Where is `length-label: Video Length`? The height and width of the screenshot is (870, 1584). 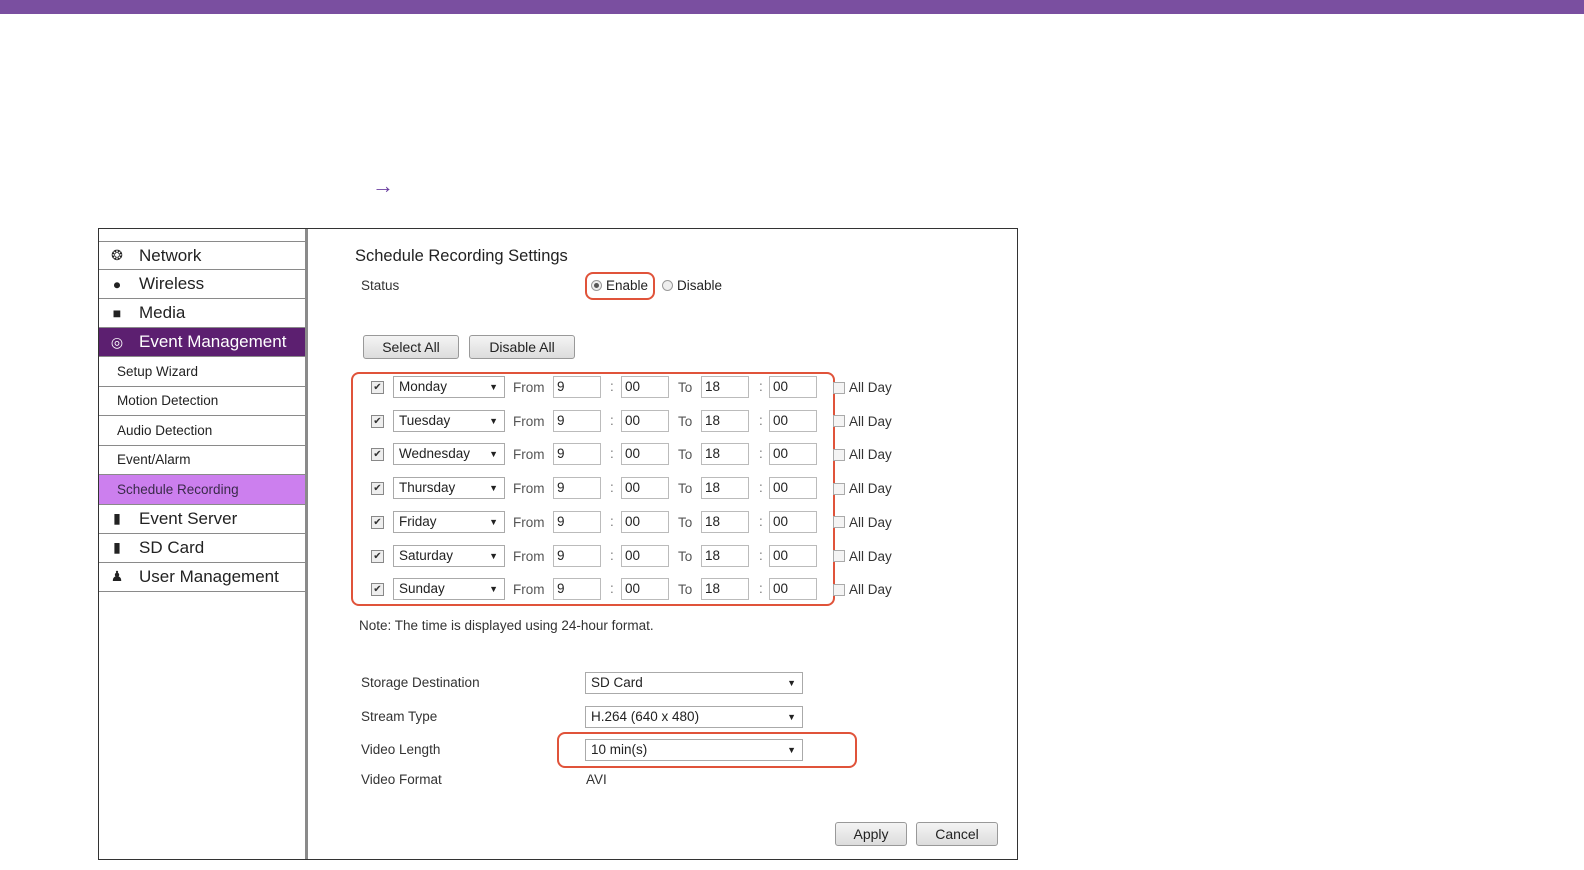 length-label: Video Length is located at coordinates (401, 749).